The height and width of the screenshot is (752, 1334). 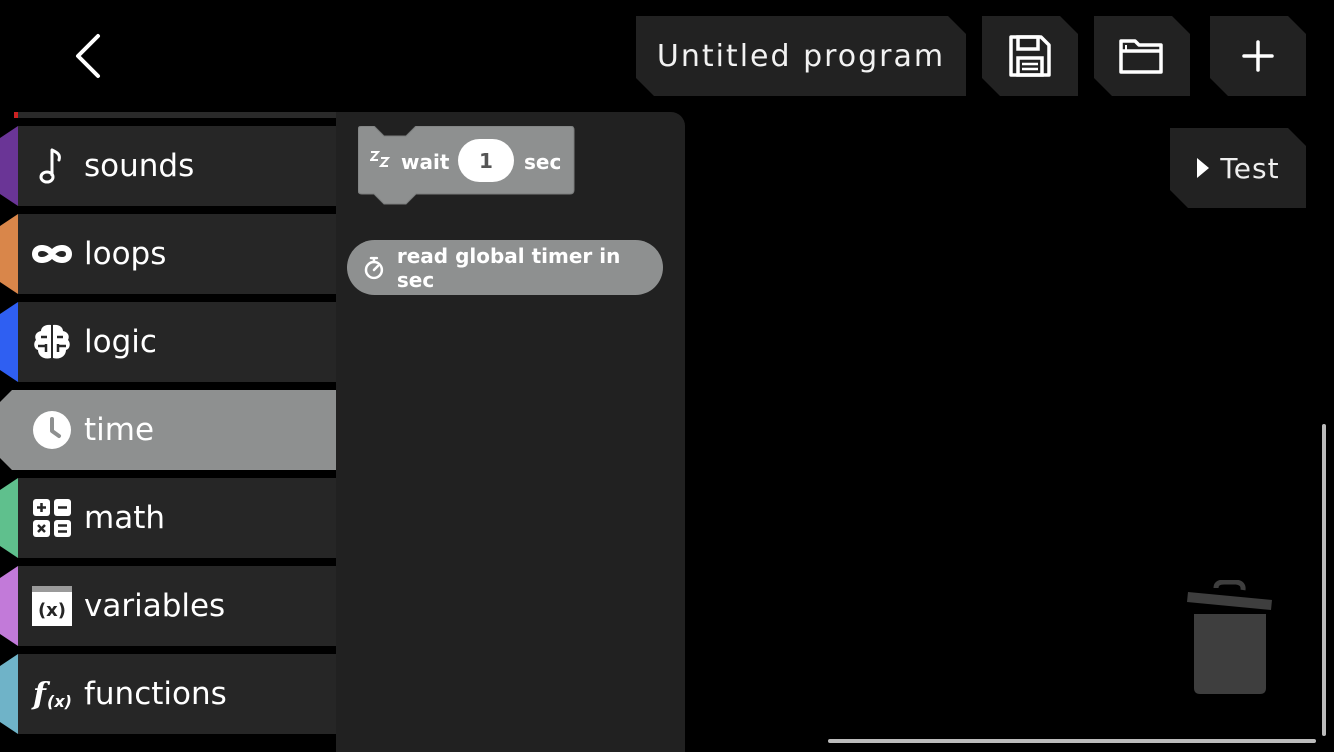 What do you see at coordinates (52, 518) in the screenshot?
I see `calculator-icon` at bounding box center [52, 518].